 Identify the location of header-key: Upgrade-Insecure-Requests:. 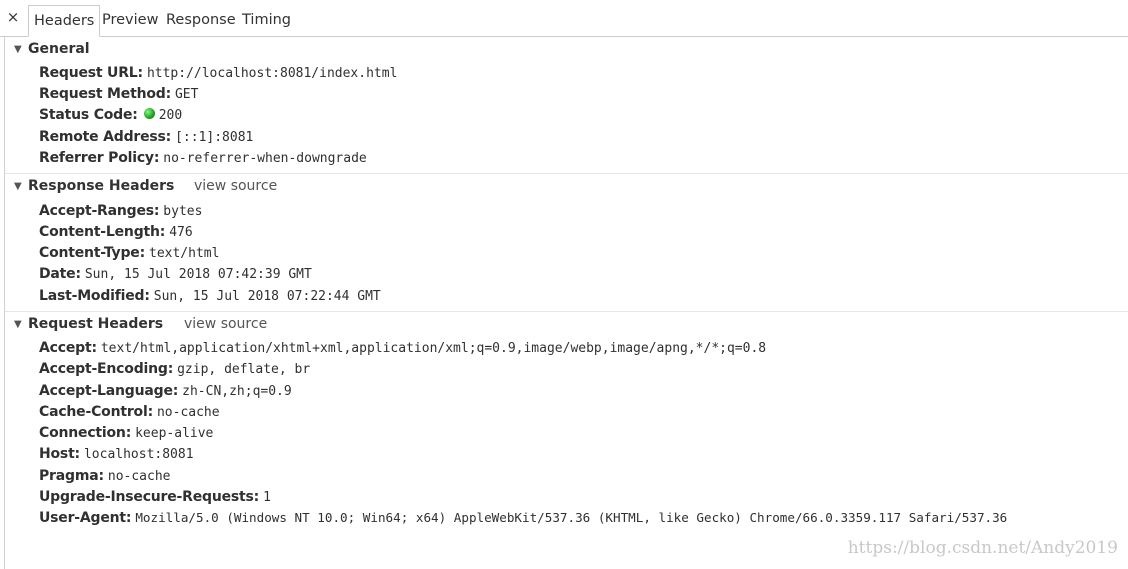
(149, 497).